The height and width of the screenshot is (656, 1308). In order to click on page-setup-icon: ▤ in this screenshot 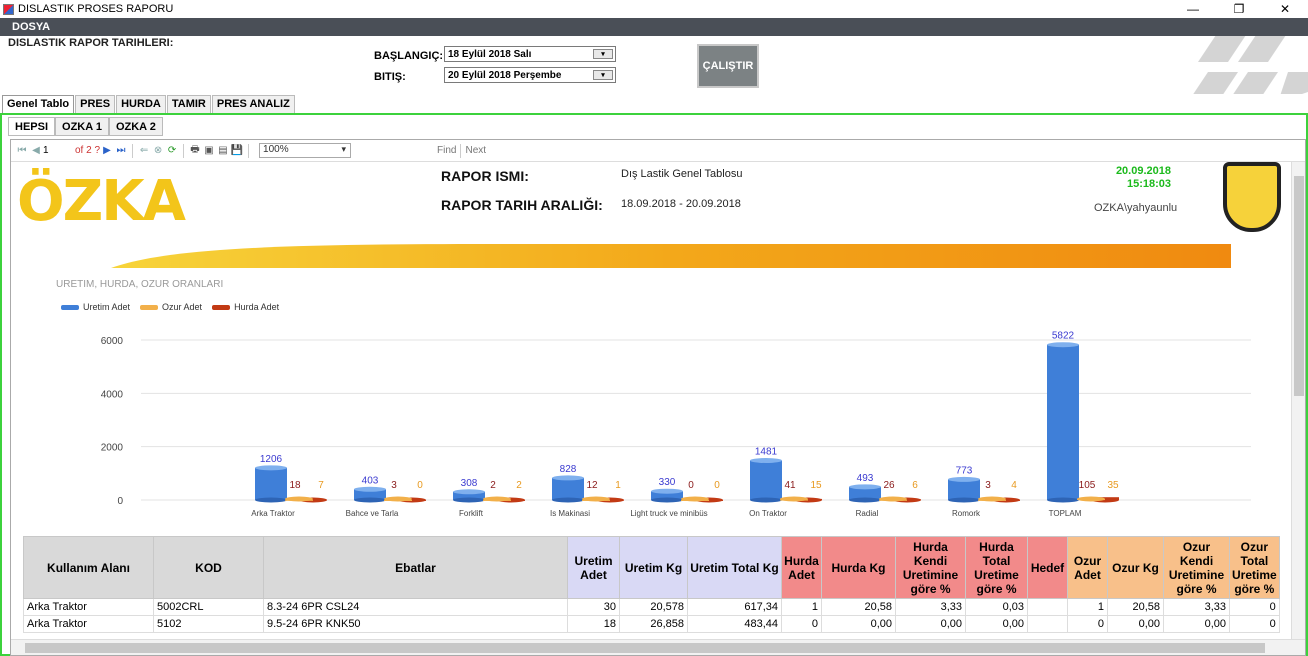, I will do `click(223, 150)`.